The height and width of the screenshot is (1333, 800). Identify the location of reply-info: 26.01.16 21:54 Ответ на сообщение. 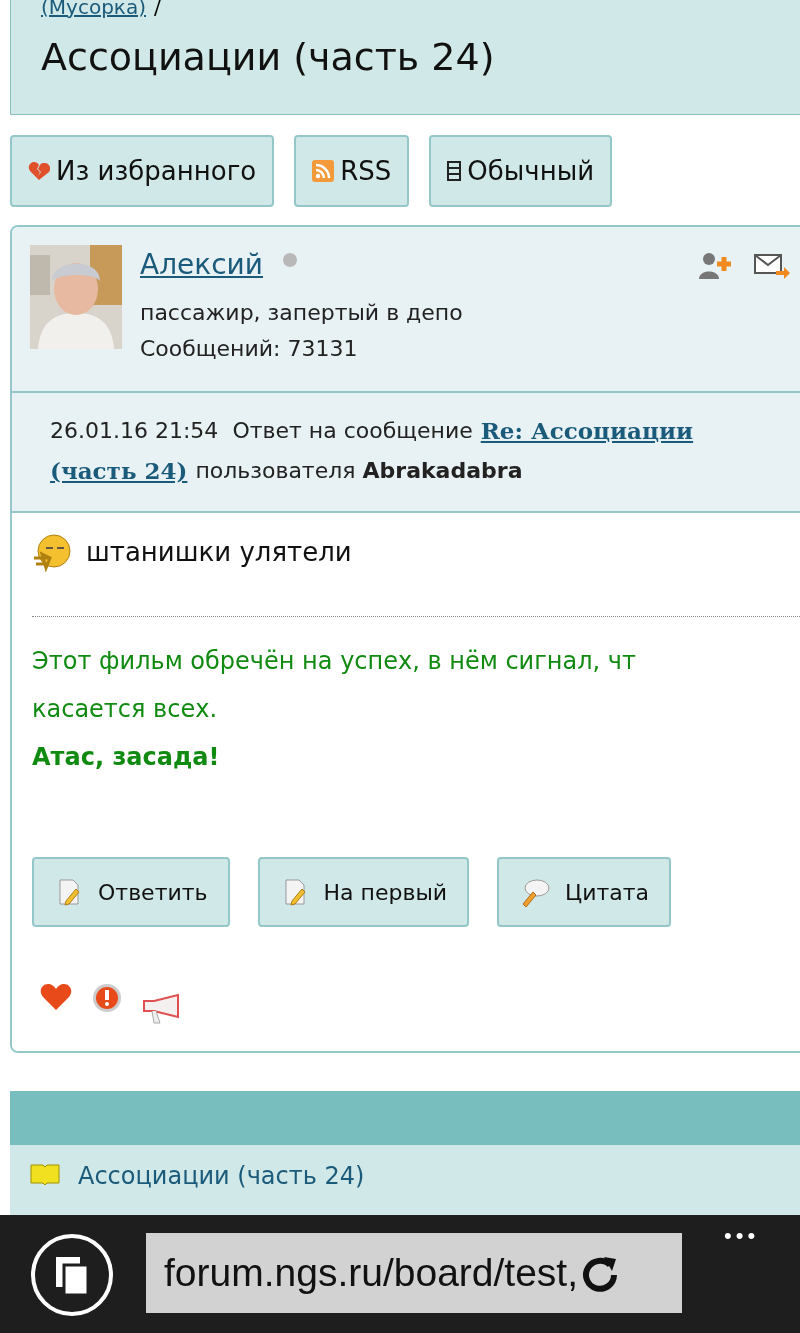
(261, 431).